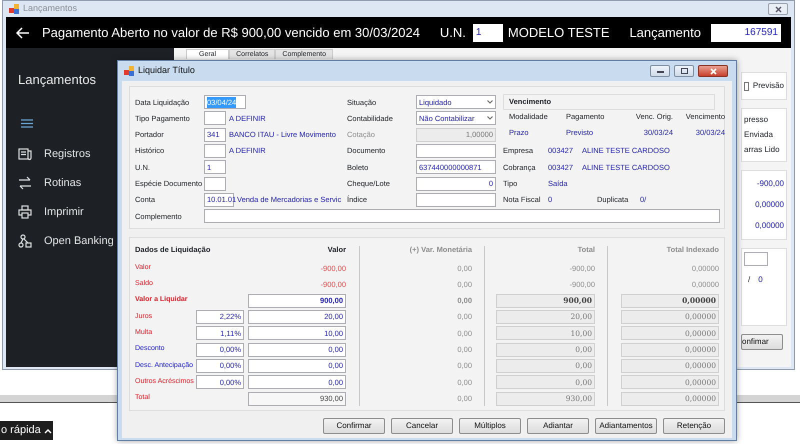 The width and height of the screenshot is (800, 444). Describe the element at coordinates (25, 241) in the screenshot. I see `network-icon` at that location.